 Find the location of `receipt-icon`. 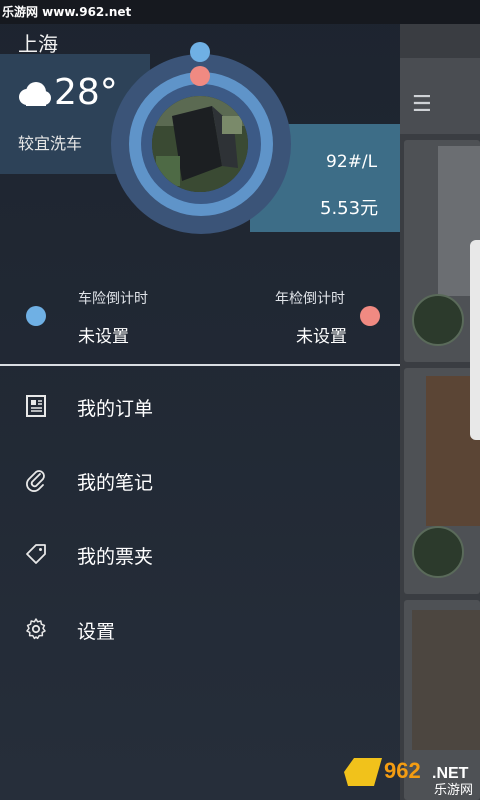

receipt-icon is located at coordinates (36, 406).